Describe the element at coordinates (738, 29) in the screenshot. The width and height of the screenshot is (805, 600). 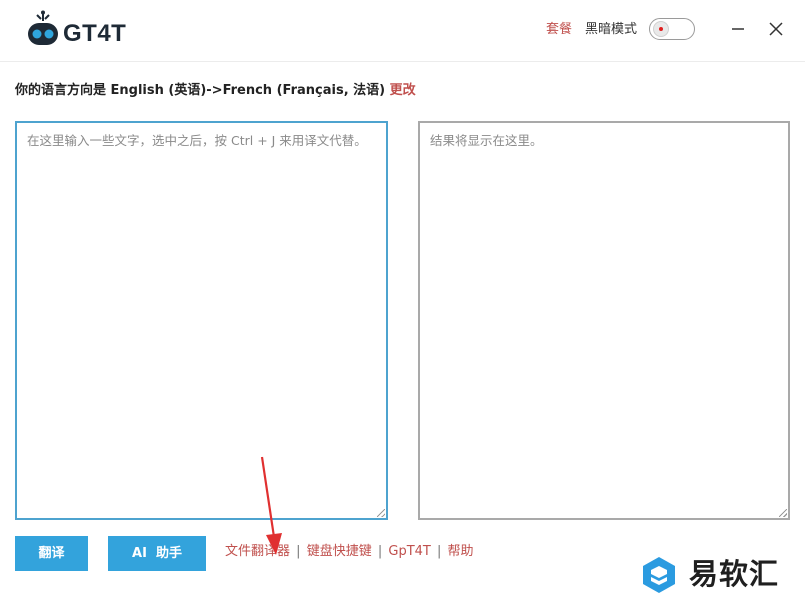
I see `minimize-icon` at that location.